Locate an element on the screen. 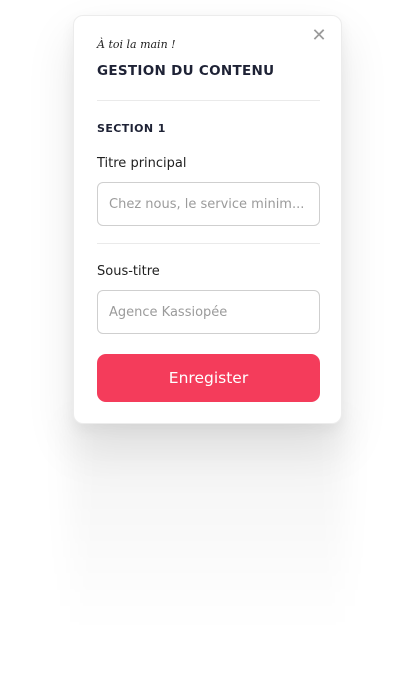  save-button: Enregister is located at coordinates (208, 378).